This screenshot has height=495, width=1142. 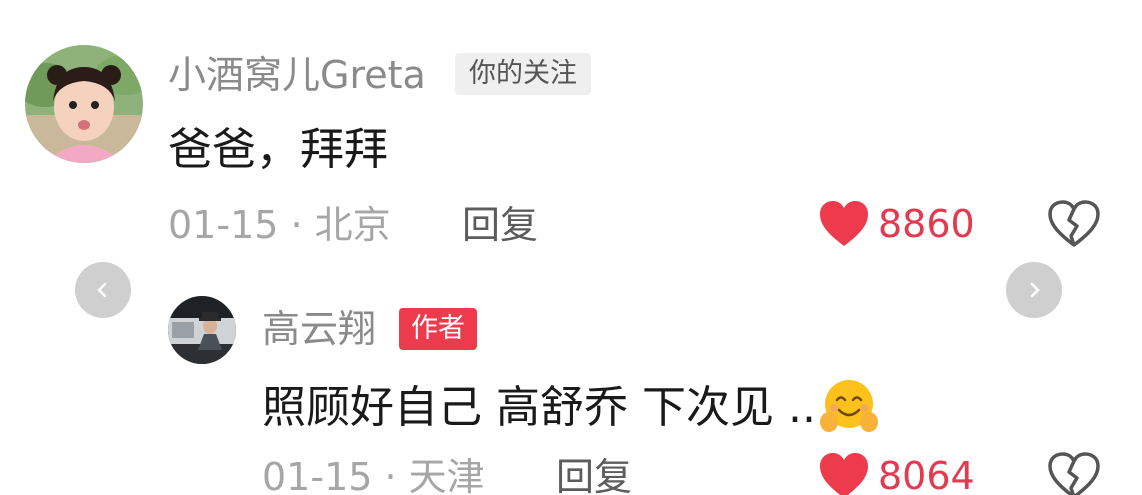 I want to click on author-badge: 作者, so click(x=438, y=329).